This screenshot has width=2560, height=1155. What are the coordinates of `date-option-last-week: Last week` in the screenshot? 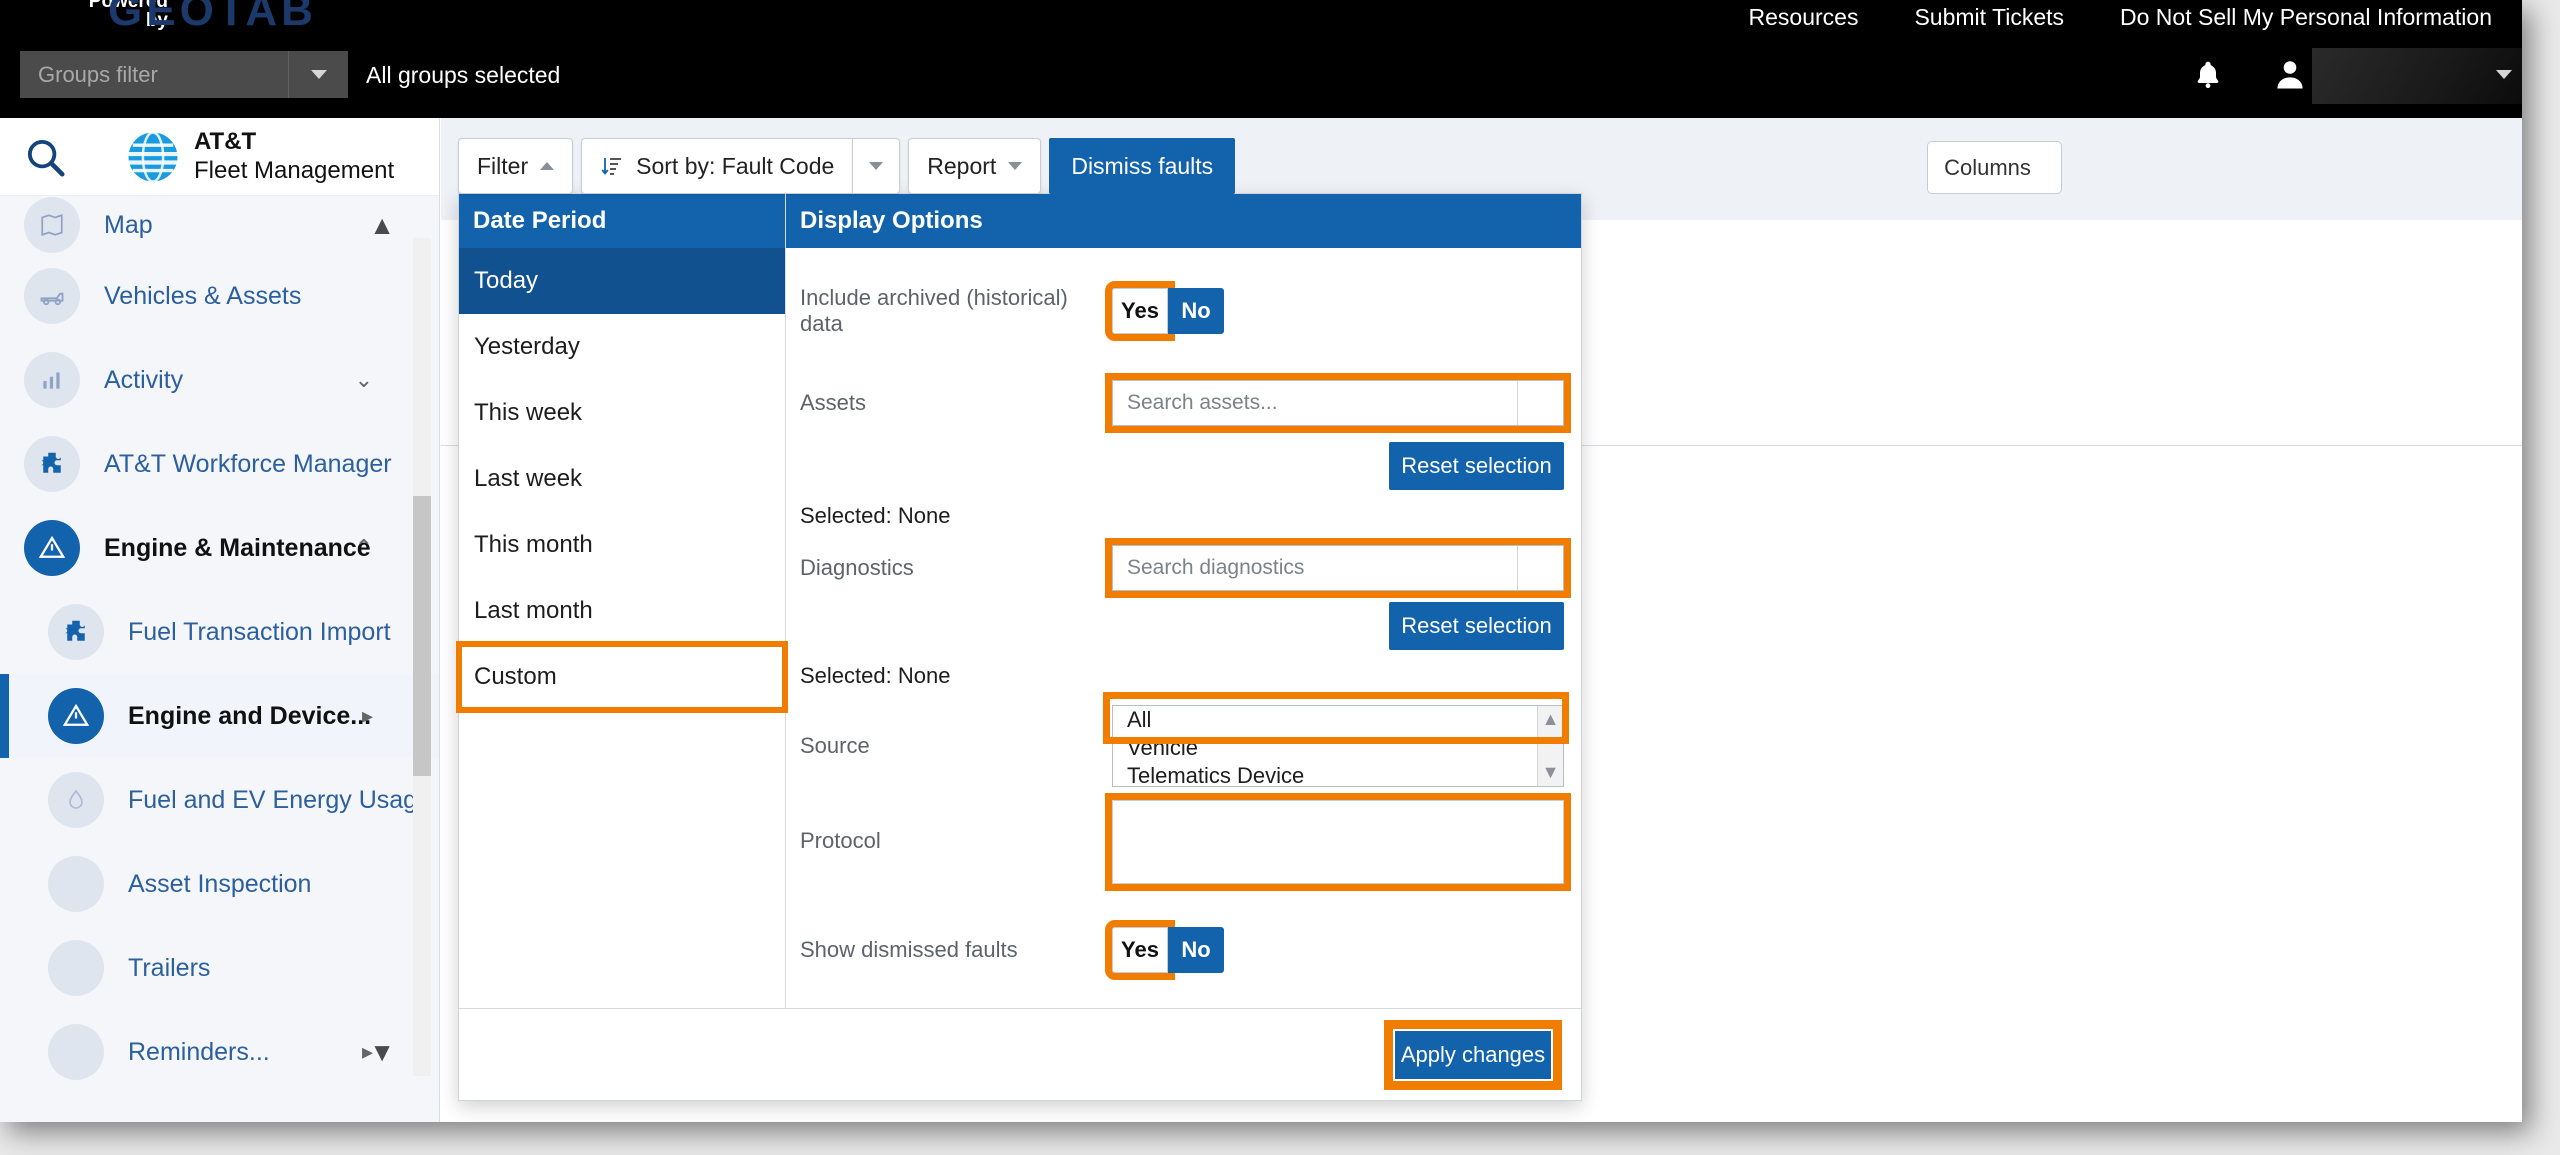 It's located at (622, 479).